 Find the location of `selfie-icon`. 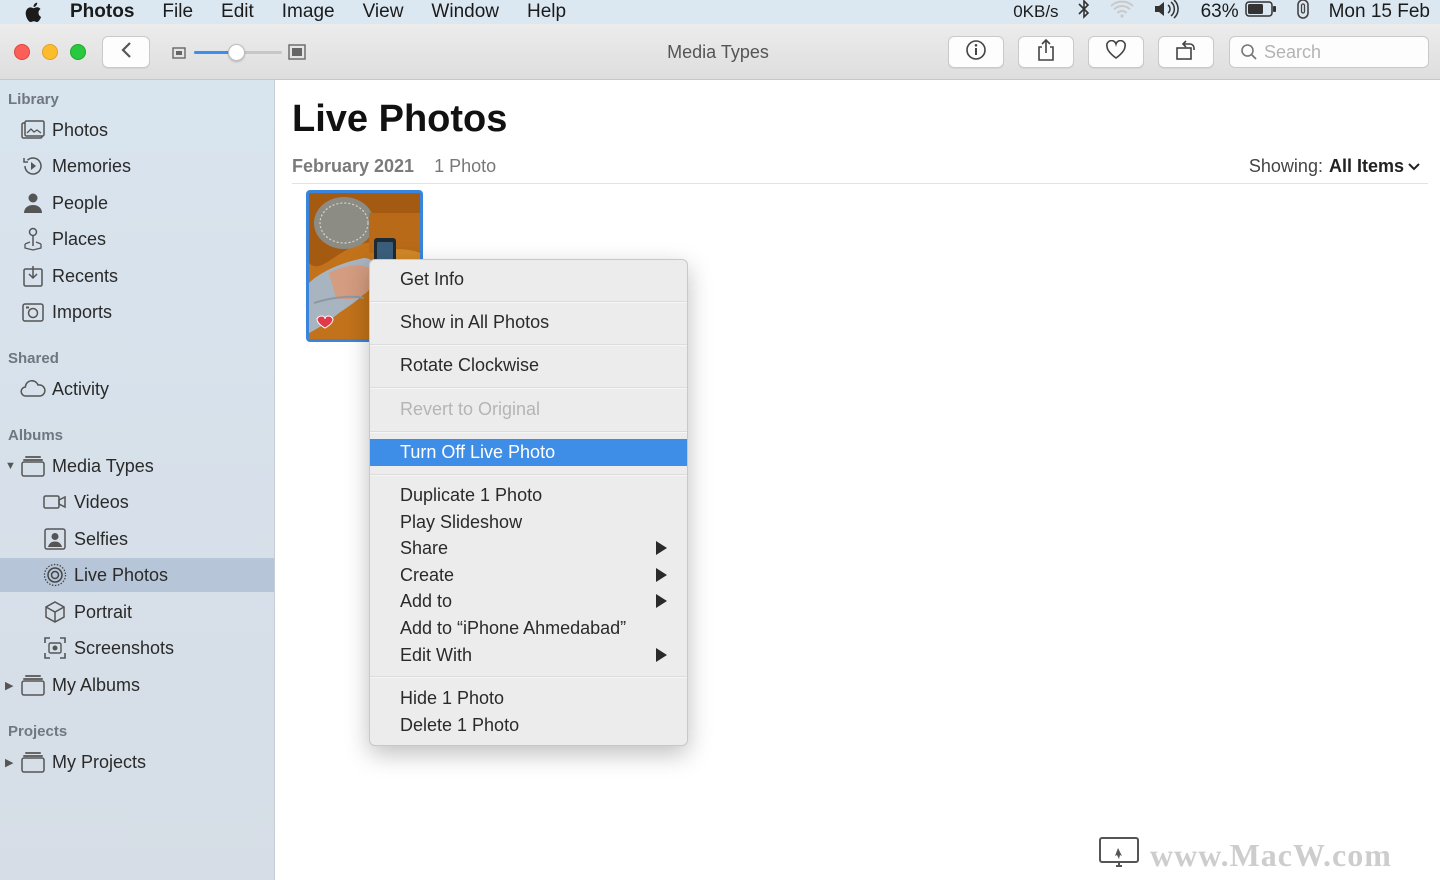

selfie-icon is located at coordinates (55, 539).